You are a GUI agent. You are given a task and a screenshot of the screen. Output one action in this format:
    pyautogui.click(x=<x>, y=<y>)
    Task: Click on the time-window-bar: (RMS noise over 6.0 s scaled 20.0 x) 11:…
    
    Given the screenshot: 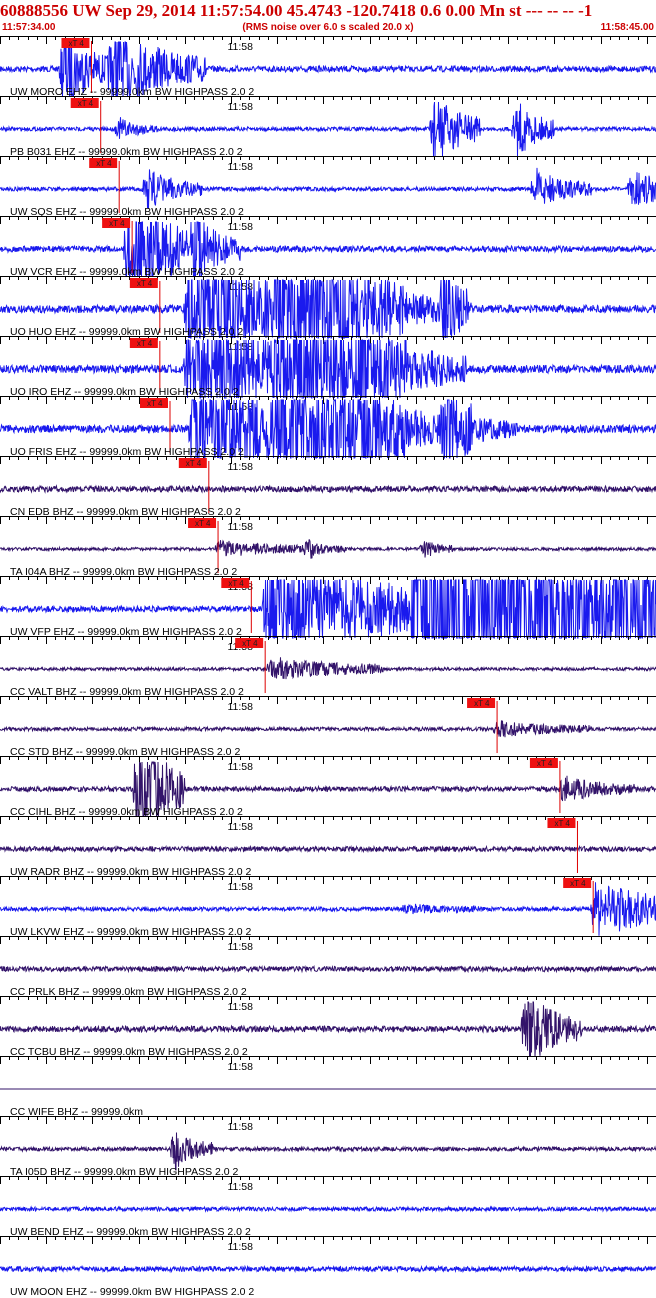 What is the action you would take?
    pyautogui.click(x=328, y=28)
    